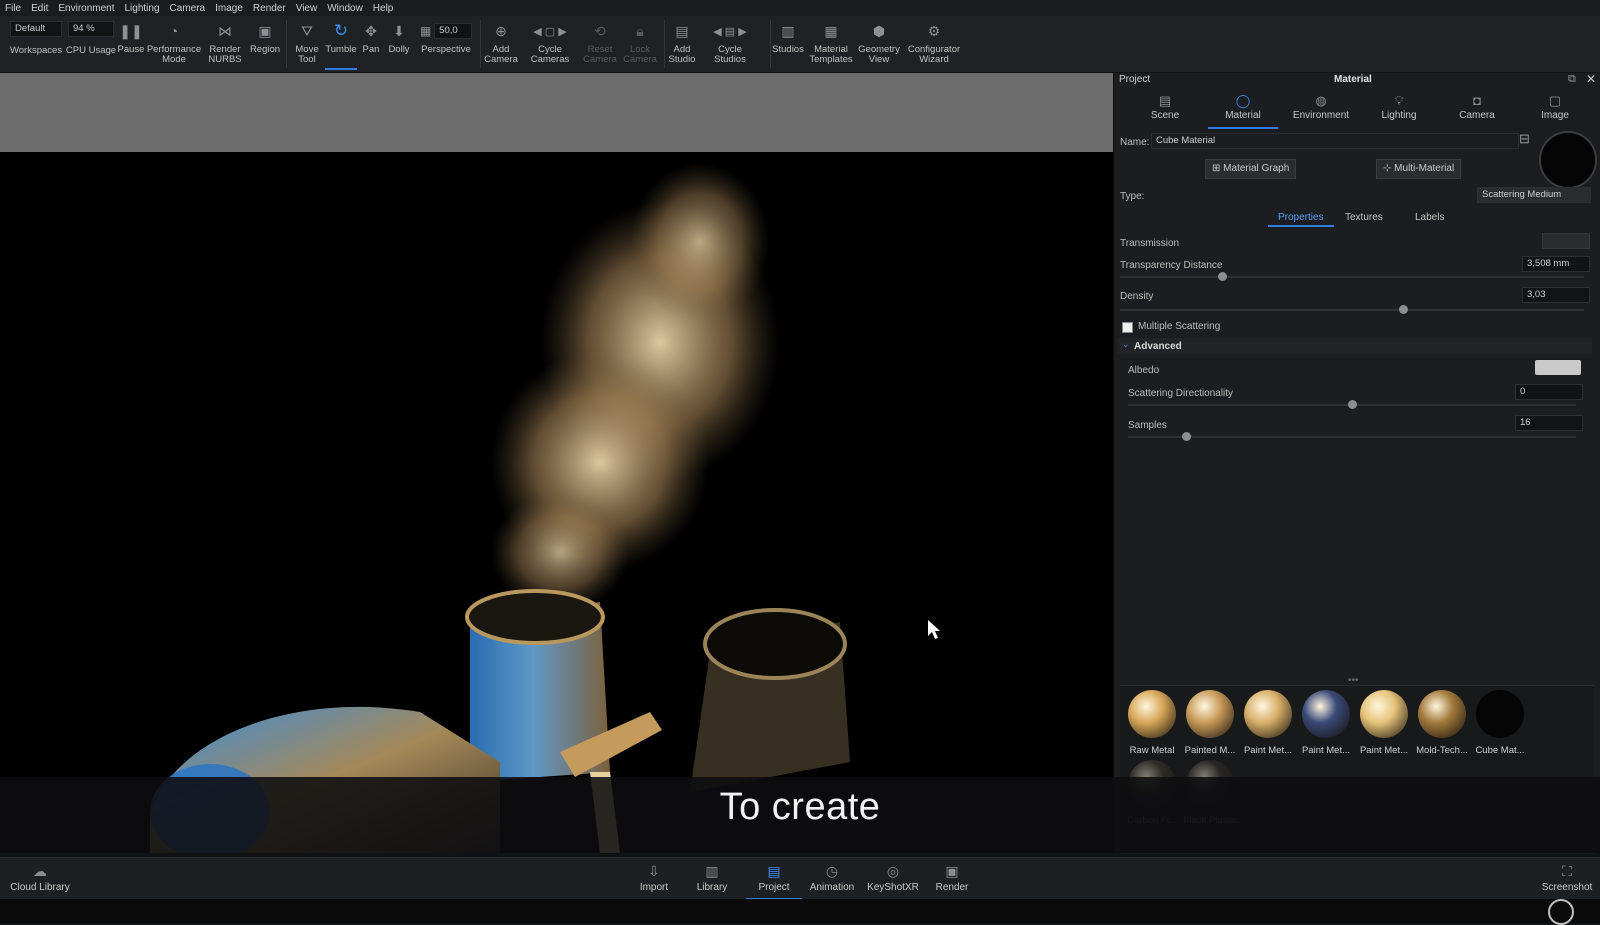  What do you see at coordinates (1243, 110) in the screenshot?
I see `tab-material: ◯ Material` at bounding box center [1243, 110].